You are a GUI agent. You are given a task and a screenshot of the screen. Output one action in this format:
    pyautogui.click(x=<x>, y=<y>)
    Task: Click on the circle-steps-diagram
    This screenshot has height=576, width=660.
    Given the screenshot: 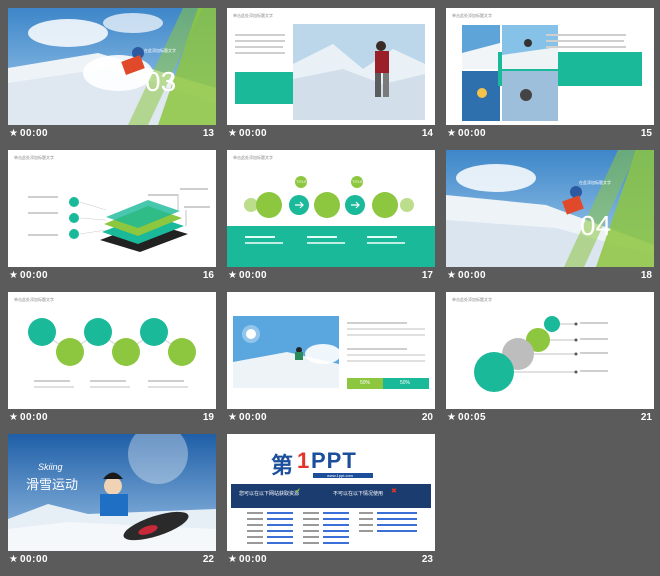 What is the action you would take?
    pyautogui.click(x=541, y=354)
    